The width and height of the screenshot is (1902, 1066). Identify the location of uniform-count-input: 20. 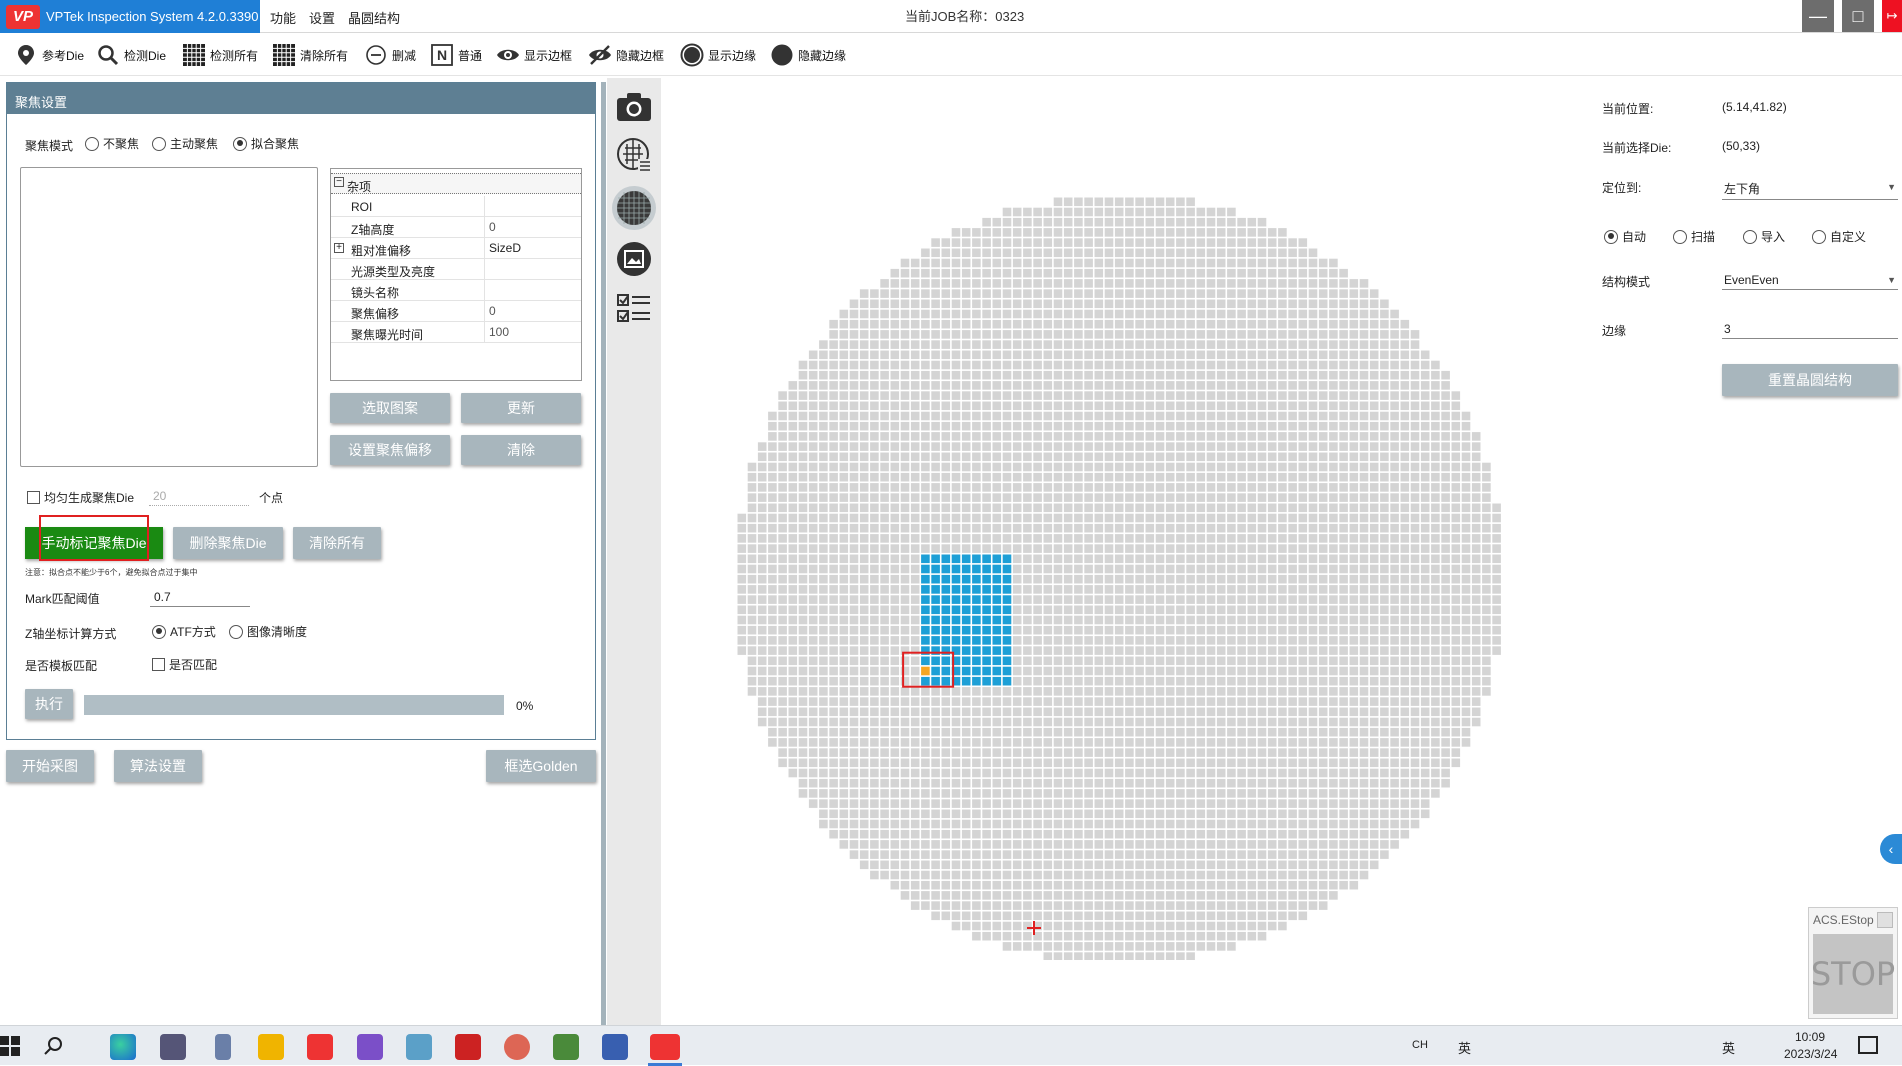
(199, 496).